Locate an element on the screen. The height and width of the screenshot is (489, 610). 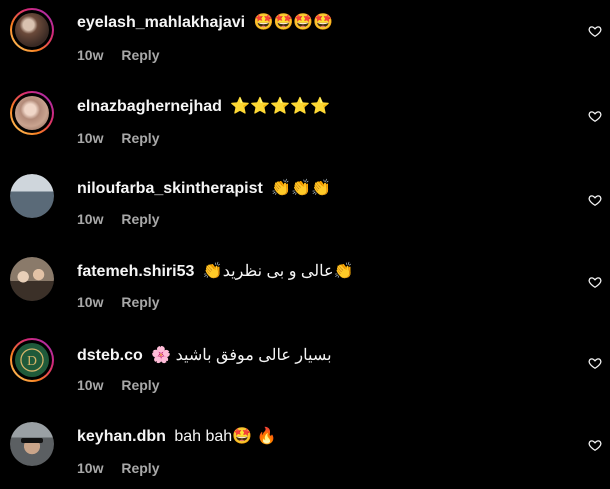
username: dsteb.co is located at coordinates (110, 355).